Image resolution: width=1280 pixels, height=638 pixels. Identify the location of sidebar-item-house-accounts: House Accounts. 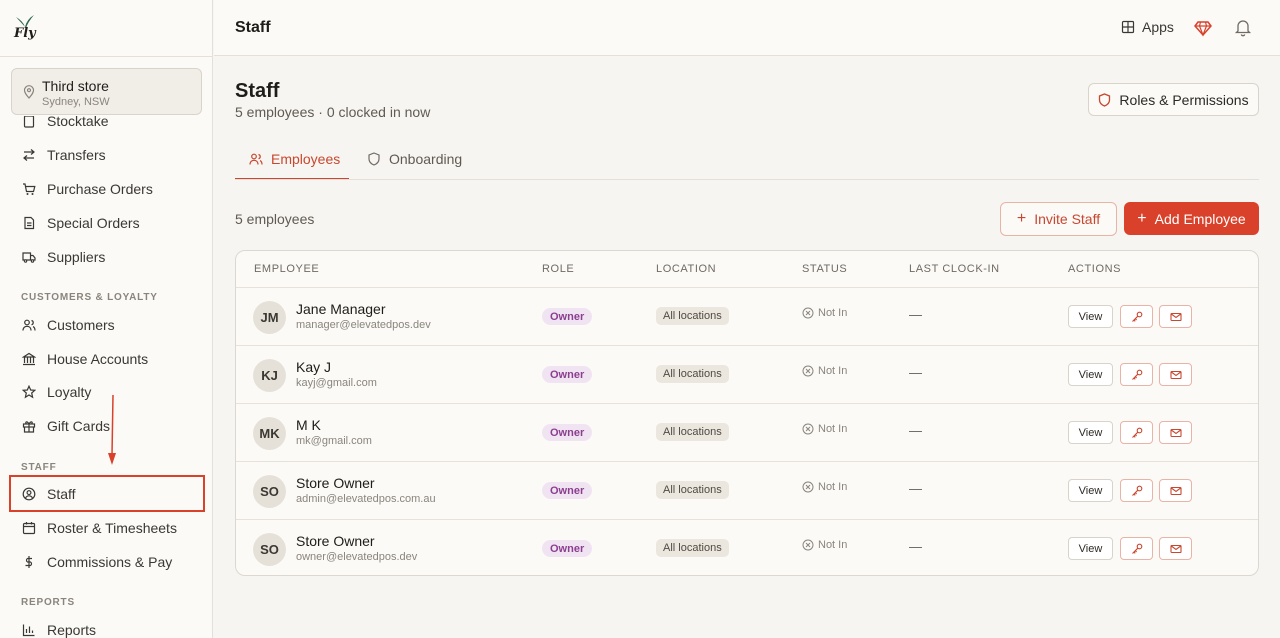
(107, 359).